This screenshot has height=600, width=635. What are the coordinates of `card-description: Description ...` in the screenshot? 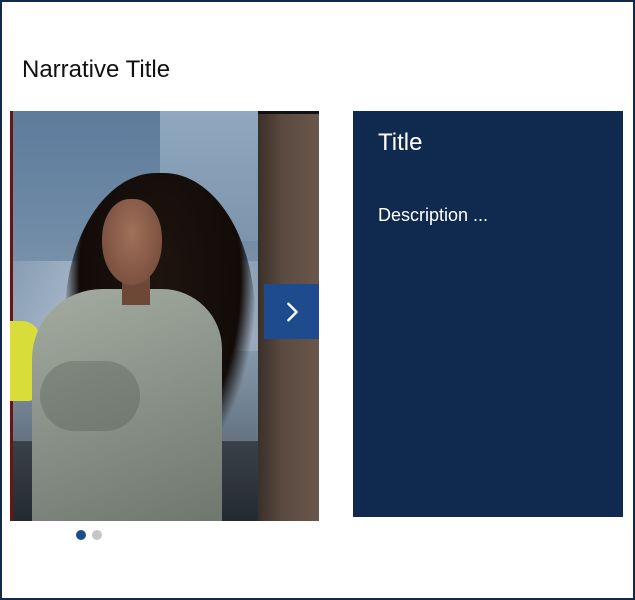 It's located at (433, 215).